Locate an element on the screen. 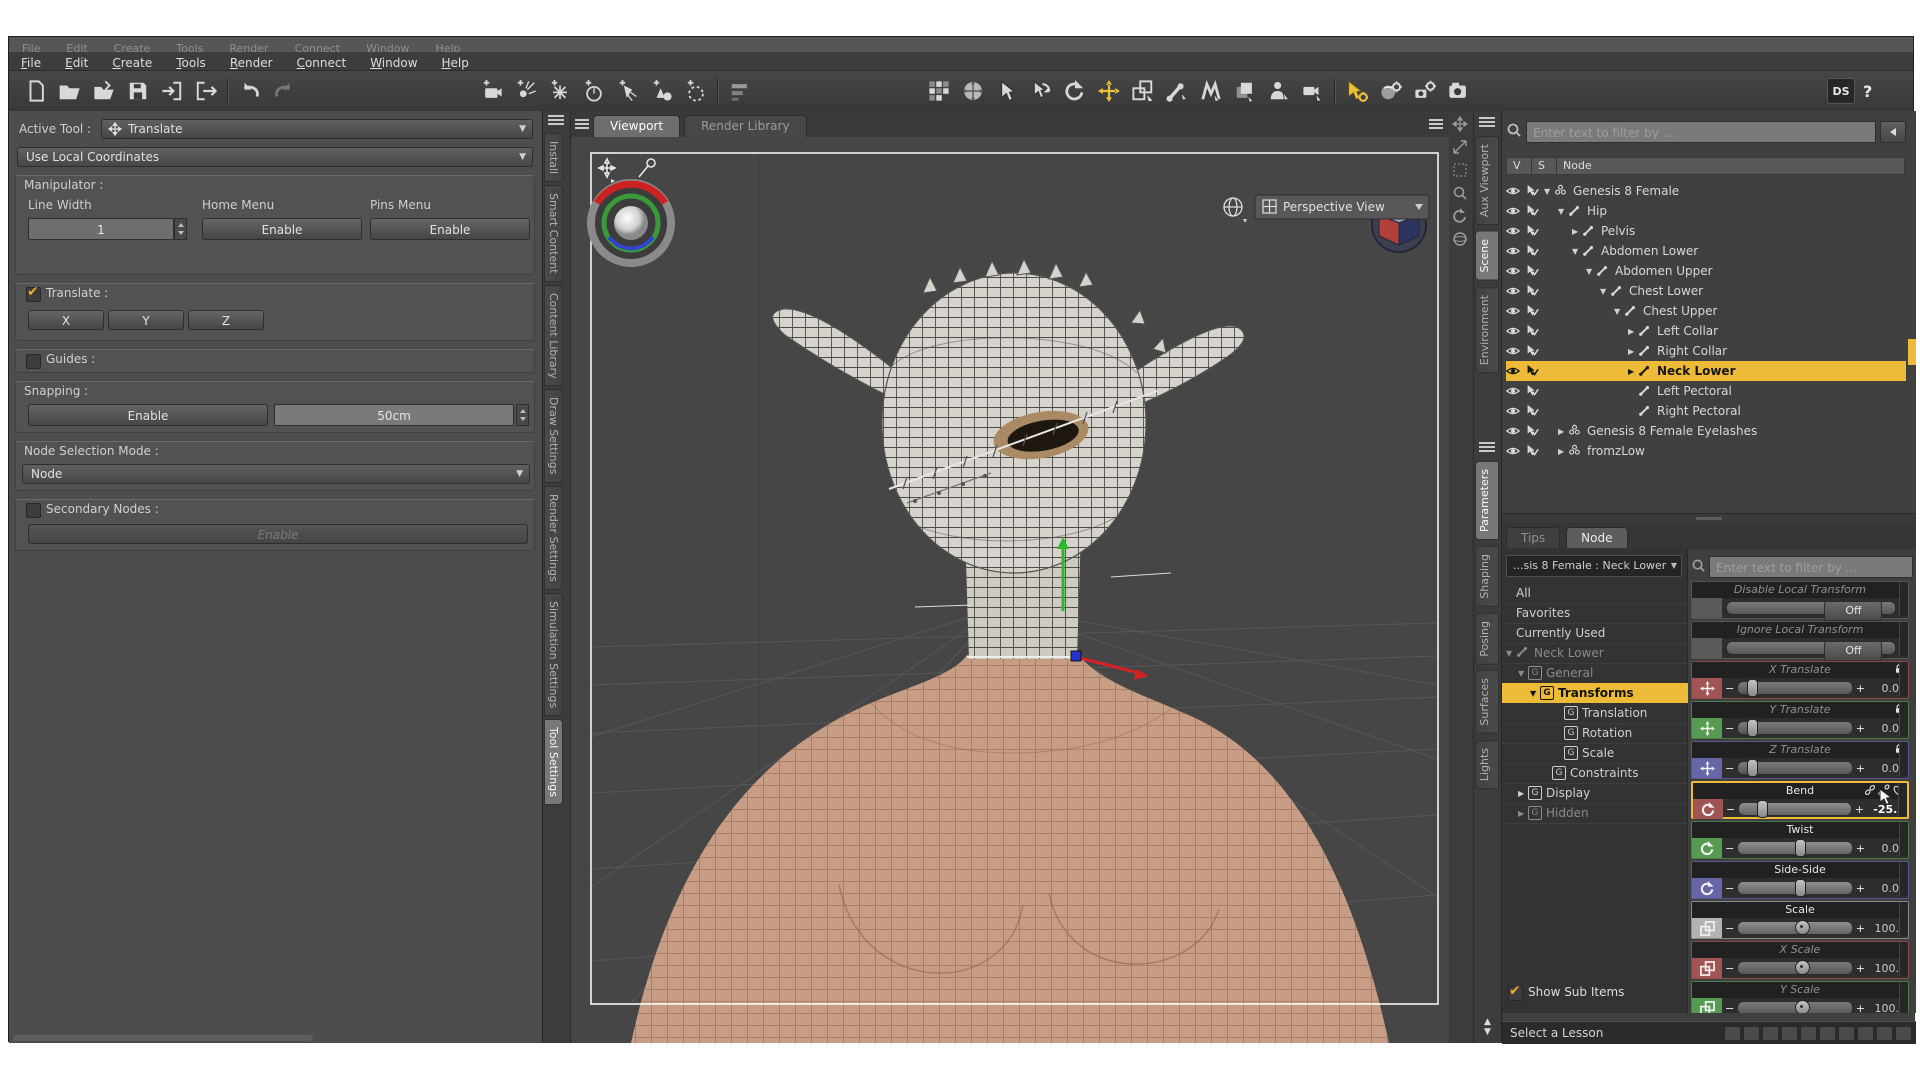 Image resolution: width=1920 pixels, height=1080 pixels. camera-select-icon is located at coordinates (1313, 91).